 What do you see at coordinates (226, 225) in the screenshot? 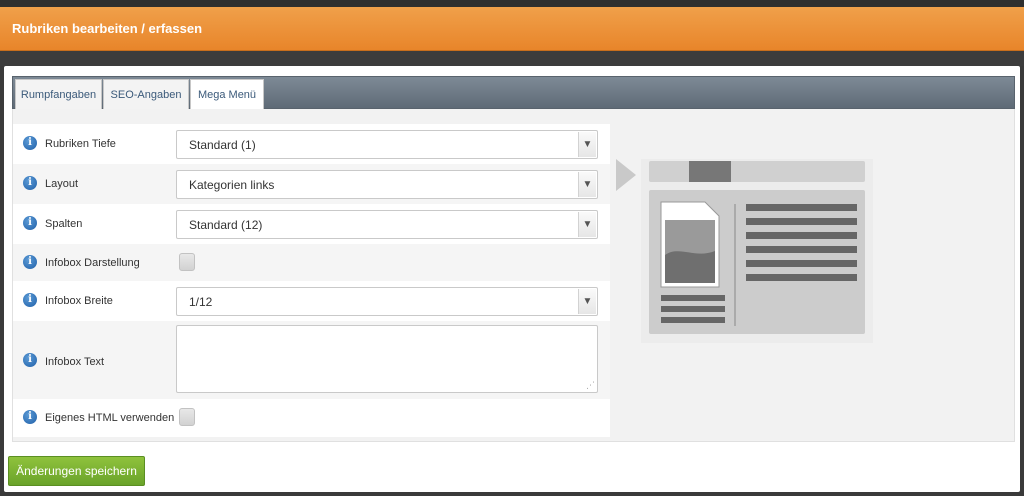
I see `select-value: Standard (12)` at bounding box center [226, 225].